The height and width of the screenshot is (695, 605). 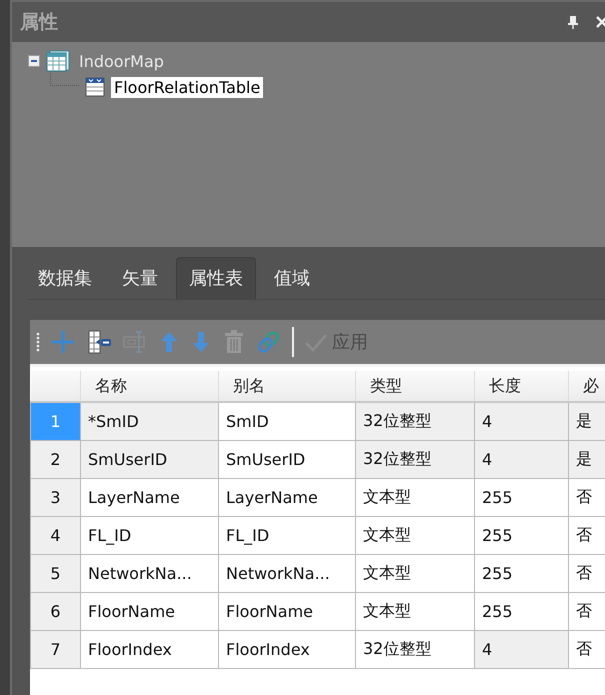 I want to click on column-header: 必, so click(x=586, y=386).